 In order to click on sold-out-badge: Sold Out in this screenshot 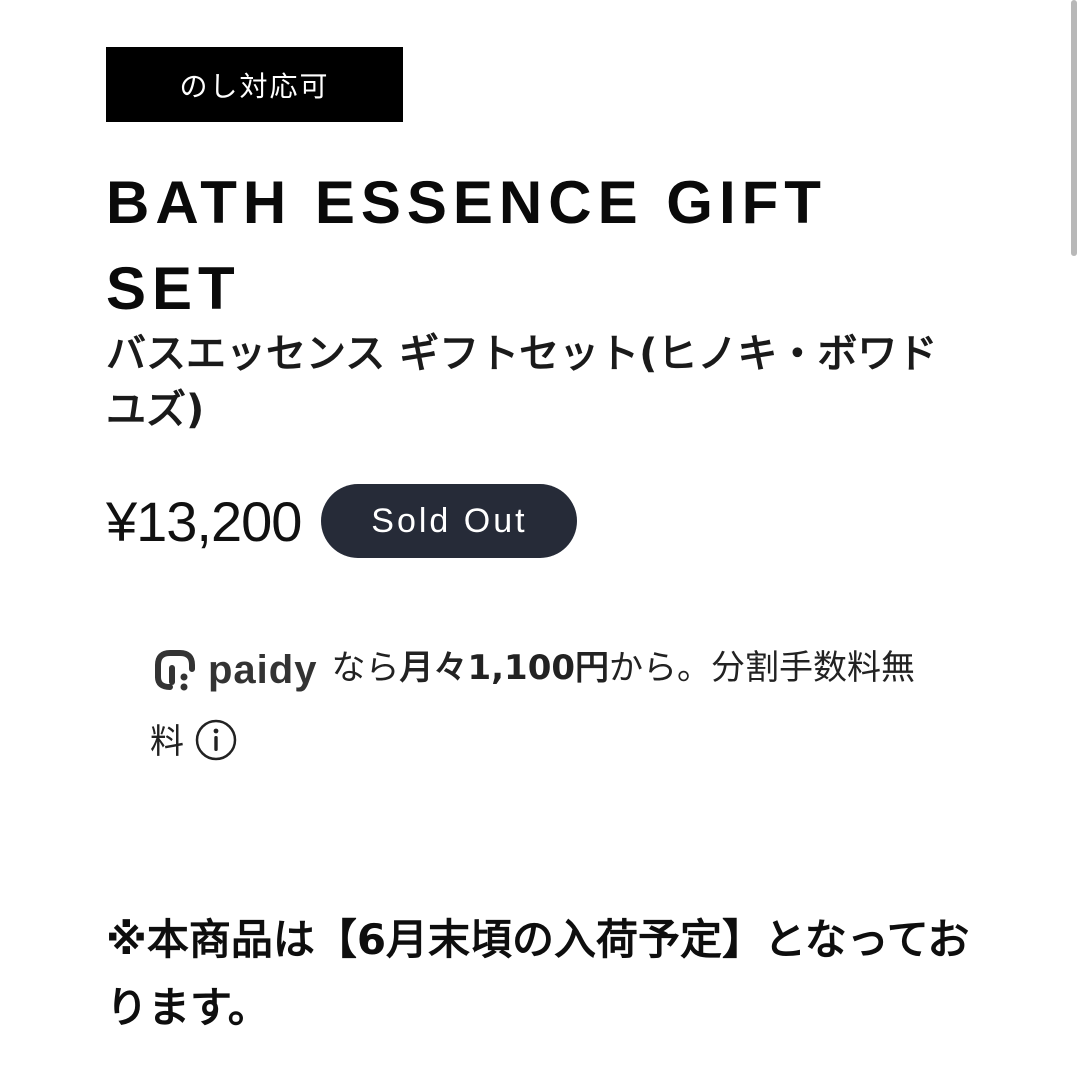, I will do `click(449, 521)`.